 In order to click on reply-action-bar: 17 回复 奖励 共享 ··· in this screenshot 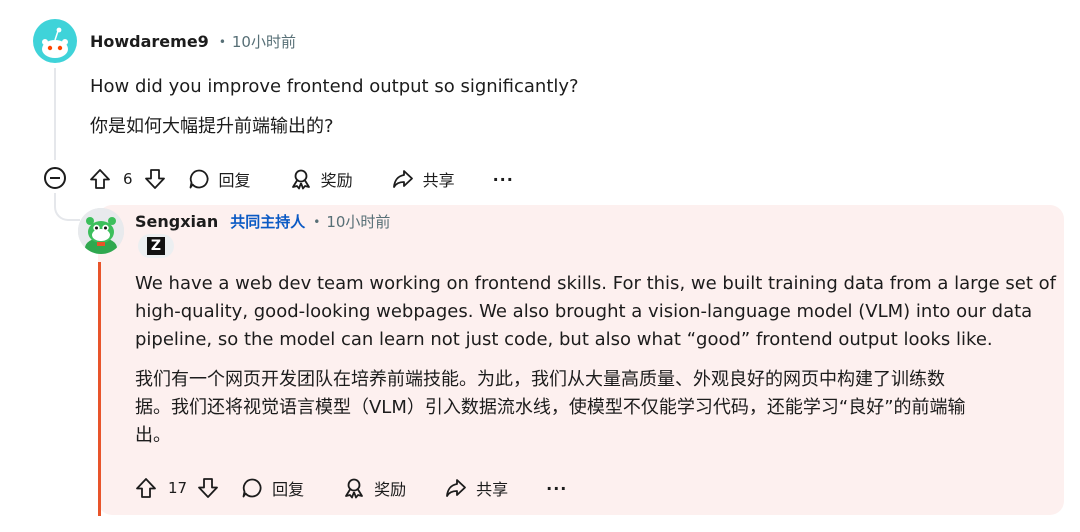, I will do `click(350, 488)`.